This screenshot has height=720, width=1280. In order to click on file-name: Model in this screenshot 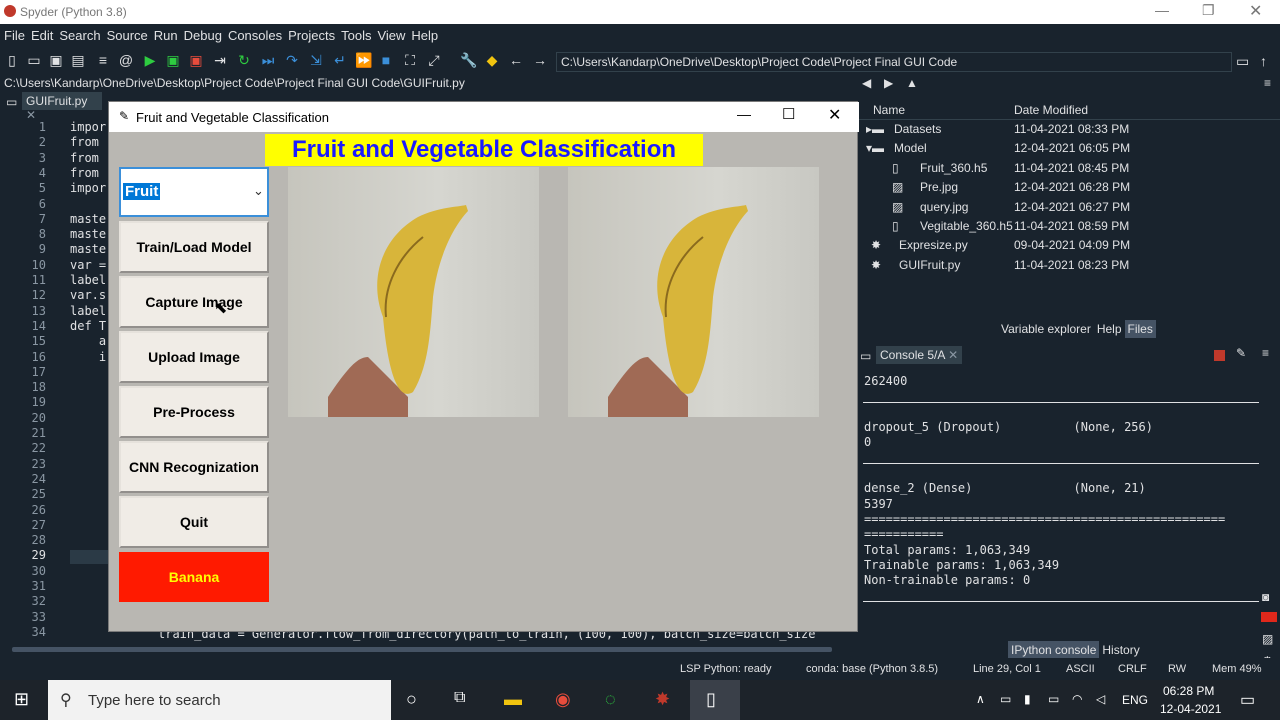, I will do `click(910, 148)`.